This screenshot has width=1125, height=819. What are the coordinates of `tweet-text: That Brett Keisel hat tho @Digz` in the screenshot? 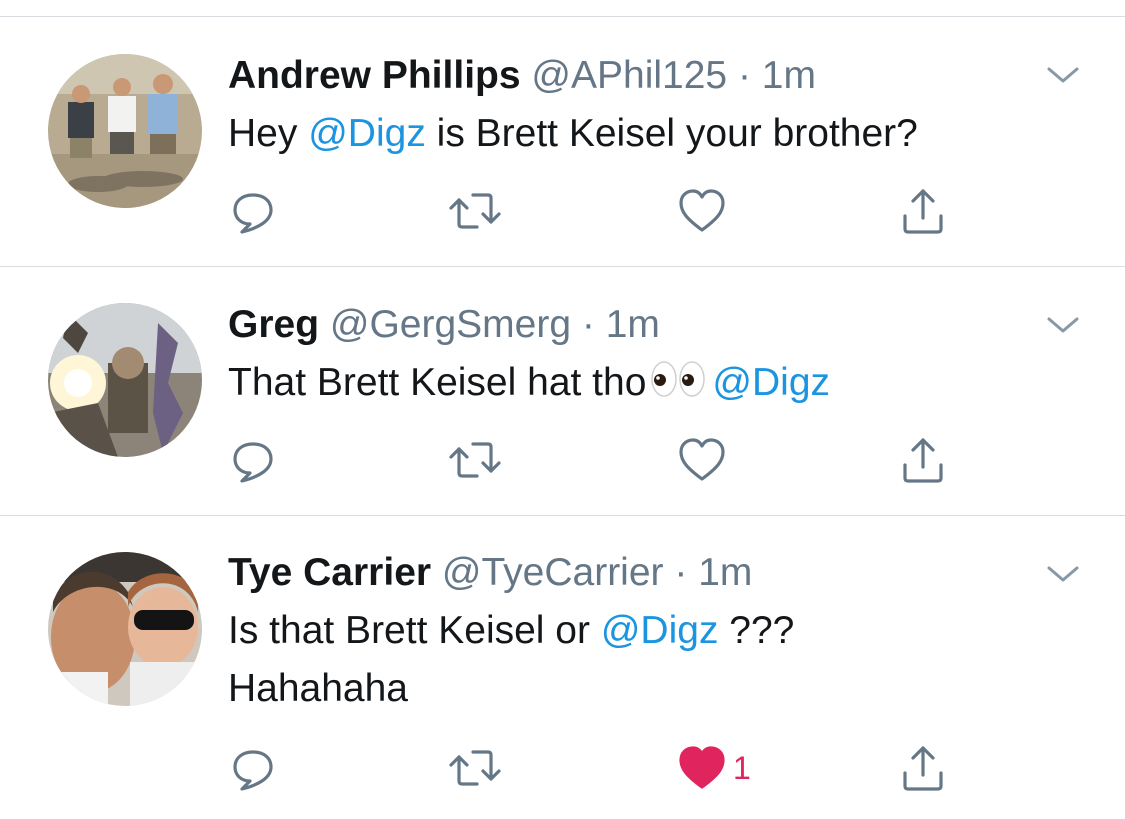 It's located at (529, 385).